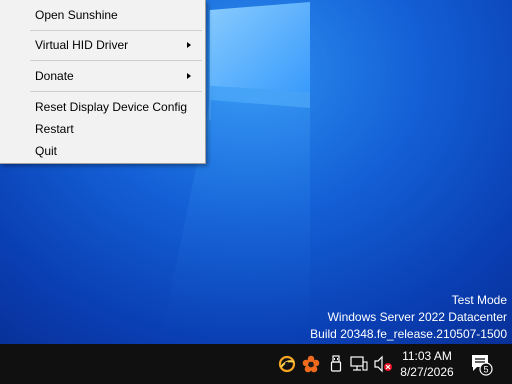 Image resolution: width=512 pixels, height=384 pixels. What do you see at coordinates (102, 151) in the screenshot?
I see `menu-item-quit: Quit` at bounding box center [102, 151].